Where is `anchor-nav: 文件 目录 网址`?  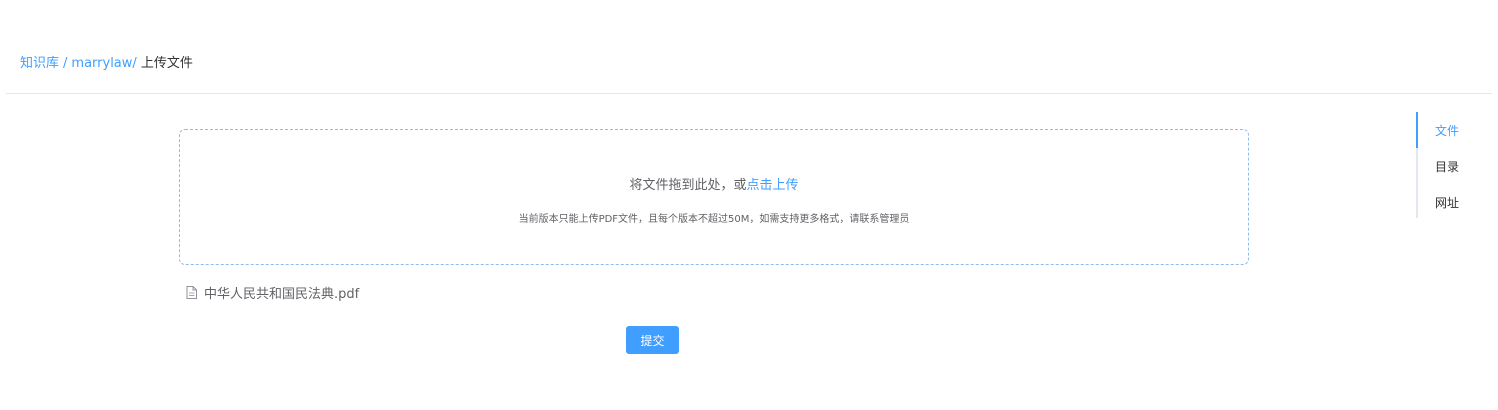 anchor-nav: 文件 目录 网址 is located at coordinates (1447, 165).